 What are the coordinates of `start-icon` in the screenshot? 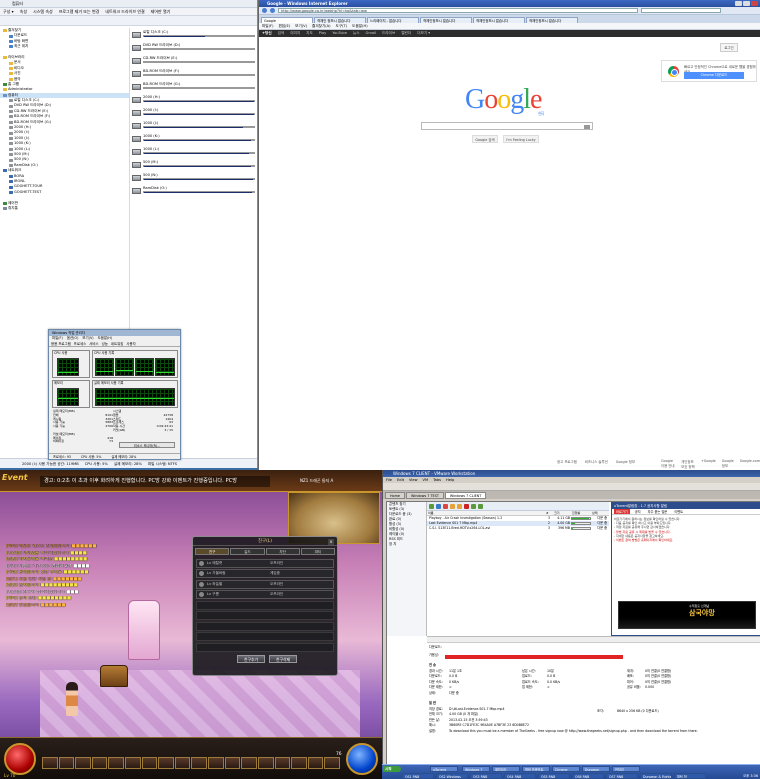 It's located at (452, 506).